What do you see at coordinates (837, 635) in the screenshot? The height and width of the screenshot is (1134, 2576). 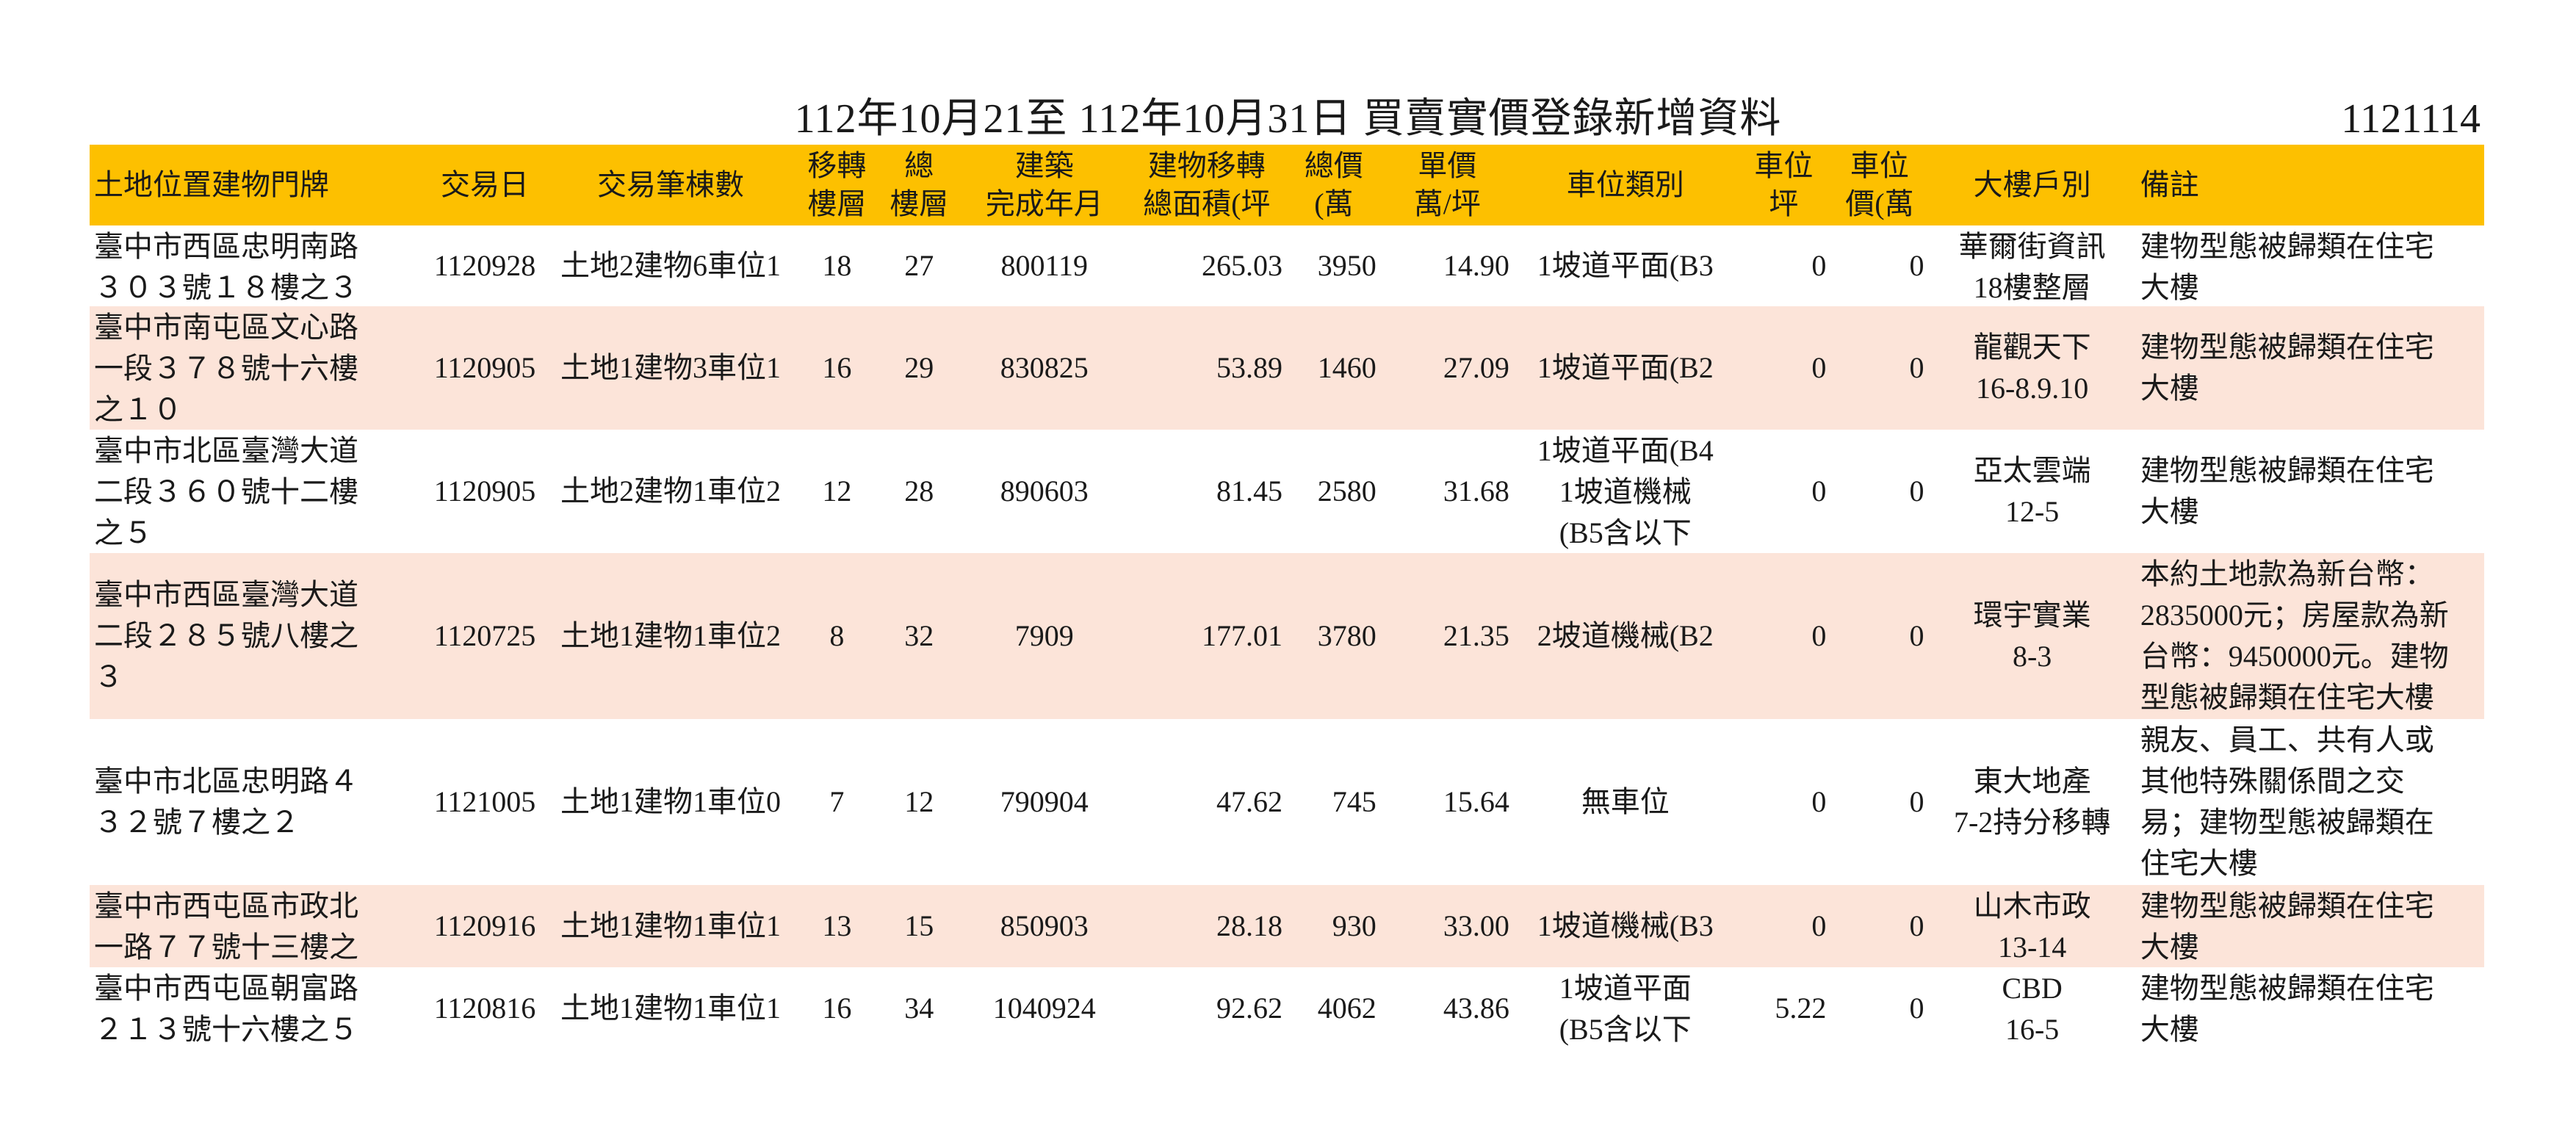 I see `cell-floor: 8` at bounding box center [837, 635].